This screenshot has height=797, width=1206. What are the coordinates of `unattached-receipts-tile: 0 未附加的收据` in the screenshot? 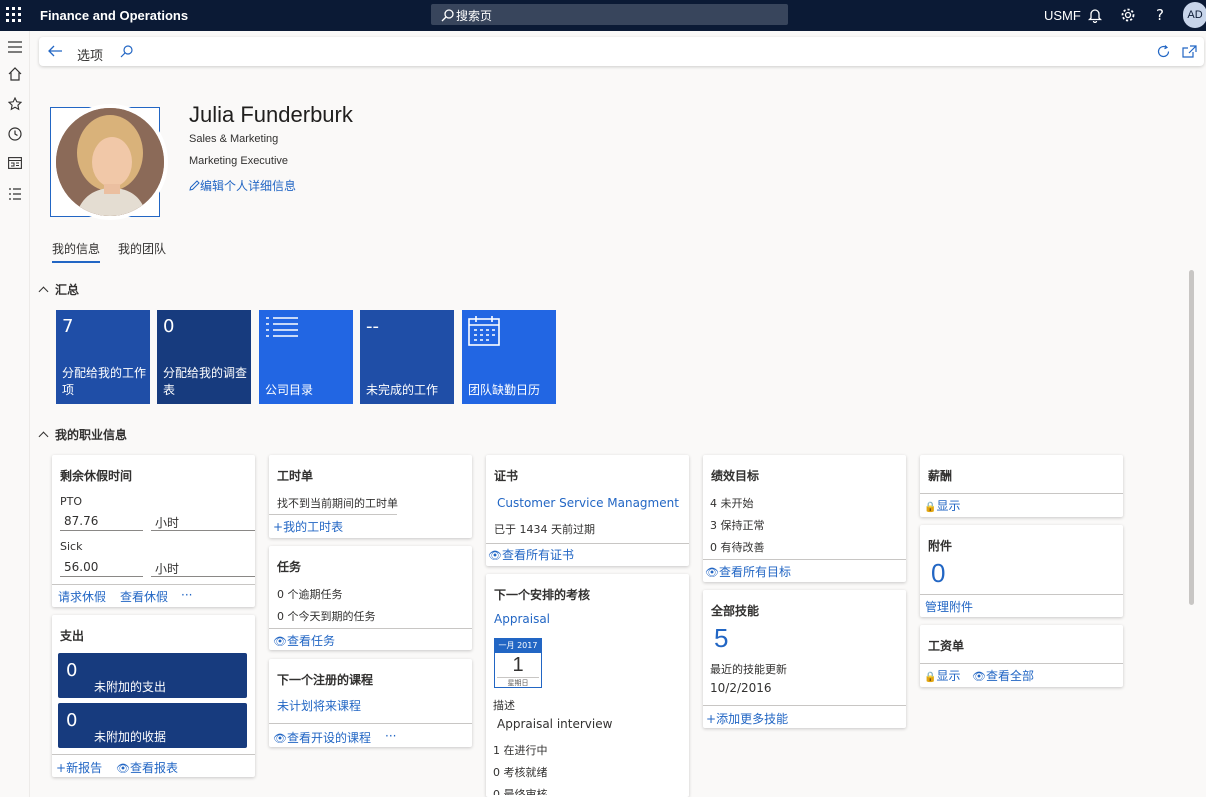 It's located at (152, 725).